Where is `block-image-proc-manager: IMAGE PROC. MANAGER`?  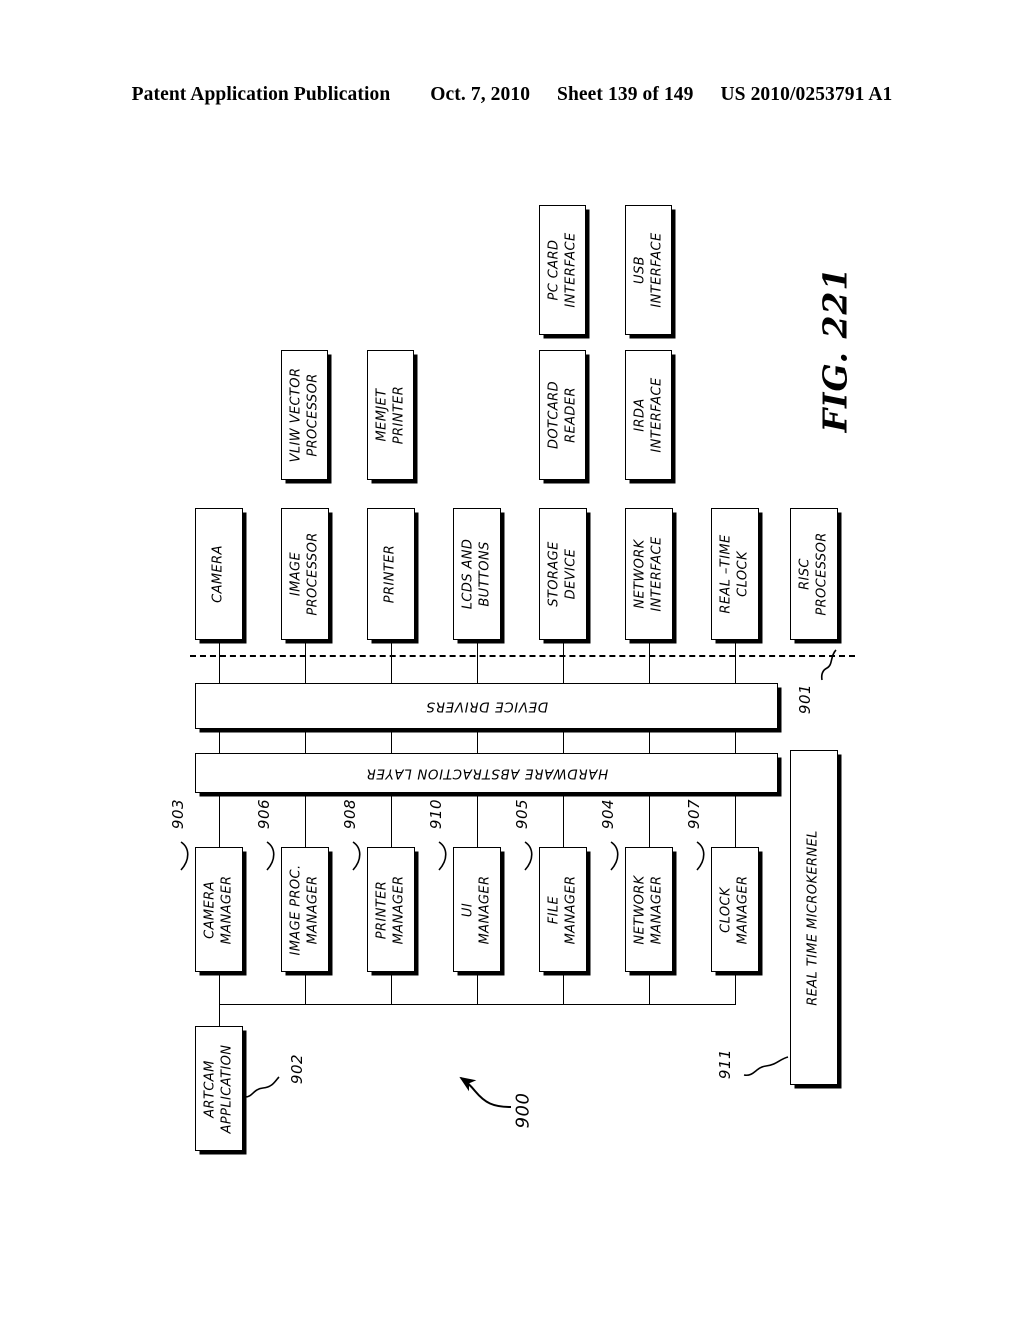 block-image-proc-manager: IMAGE PROC. MANAGER is located at coordinates (305, 909).